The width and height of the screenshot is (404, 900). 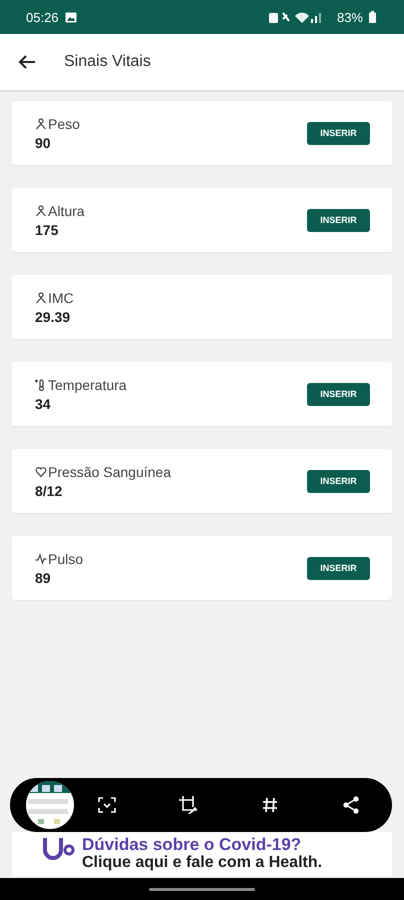 What do you see at coordinates (41, 384) in the screenshot?
I see `thermometer-icon` at bounding box center [41, 384].